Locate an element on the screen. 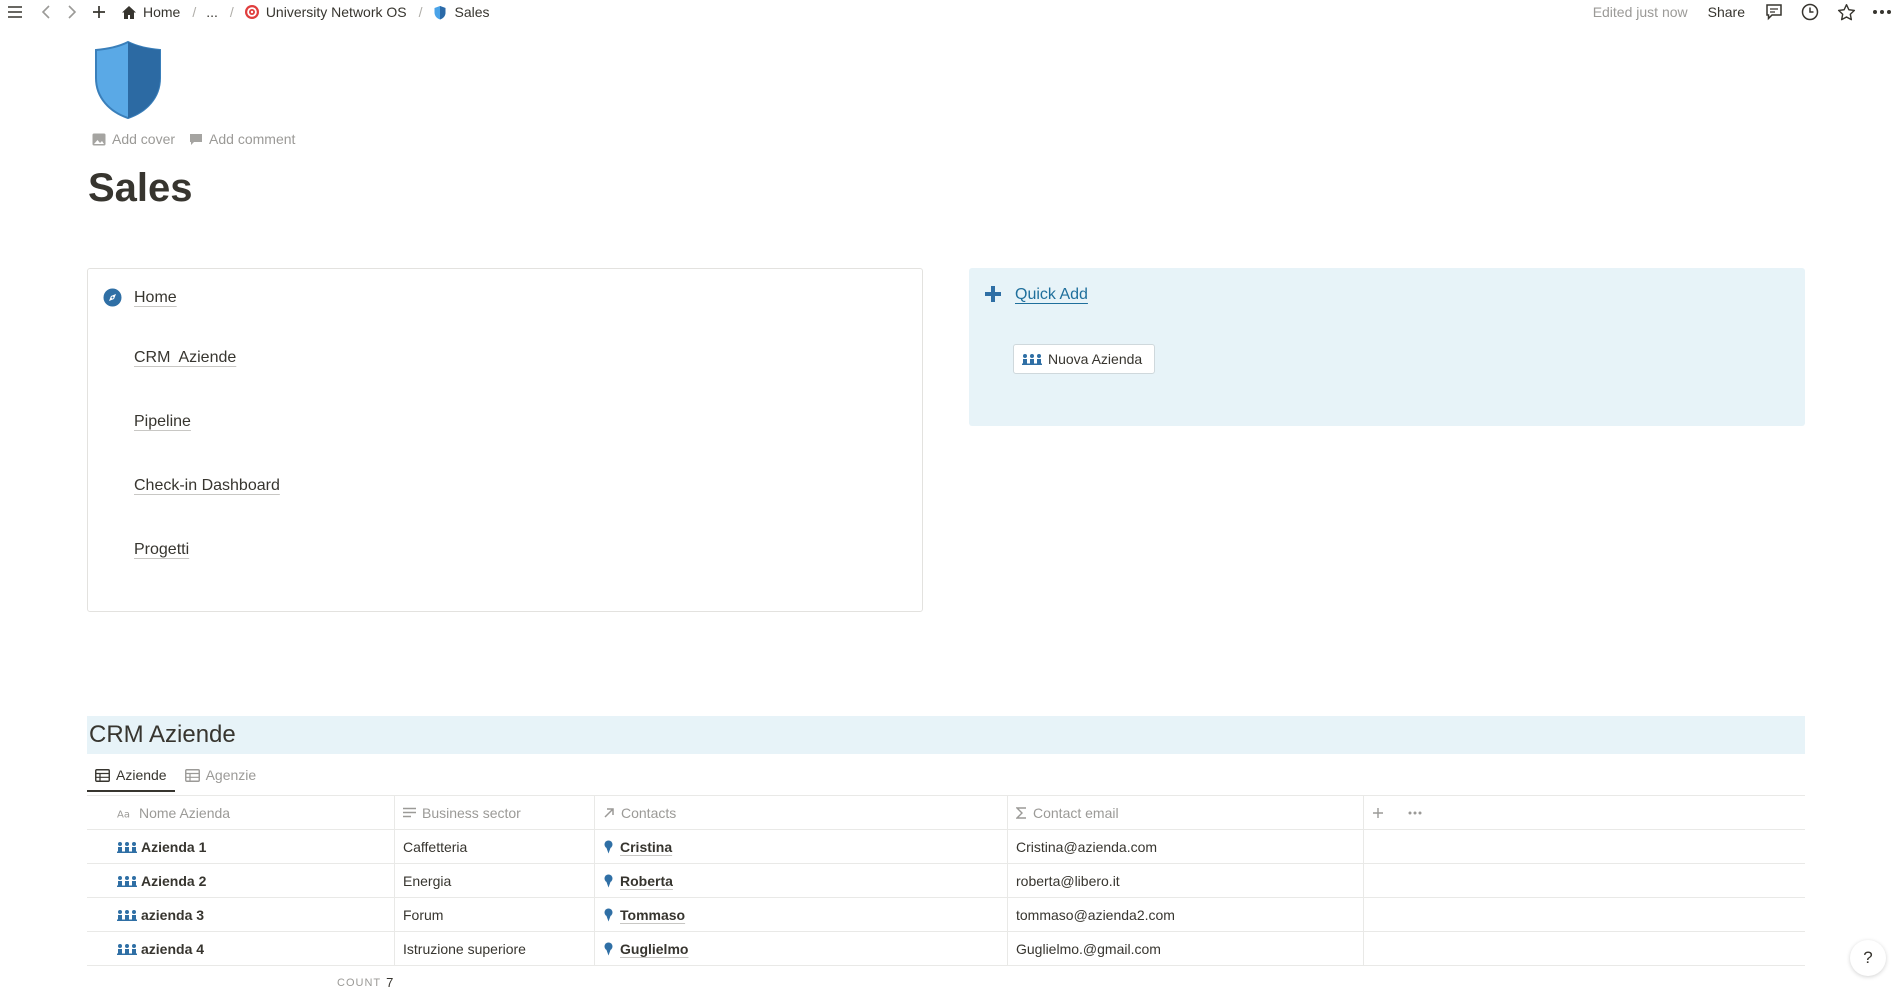  cell-contacts: Cristina is located at coordinates (801, 846).